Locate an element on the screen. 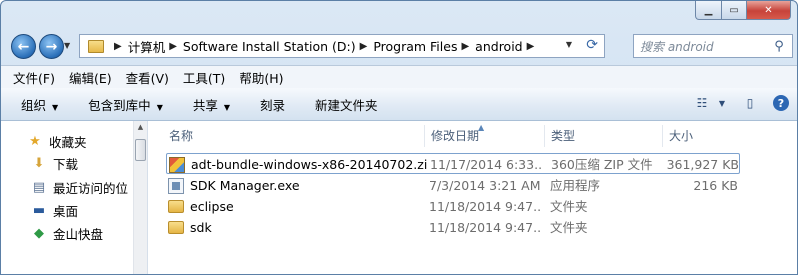 The width and height of the screenshot is (798, 275). share-label: 共享 is located at coordinates (205, 105).